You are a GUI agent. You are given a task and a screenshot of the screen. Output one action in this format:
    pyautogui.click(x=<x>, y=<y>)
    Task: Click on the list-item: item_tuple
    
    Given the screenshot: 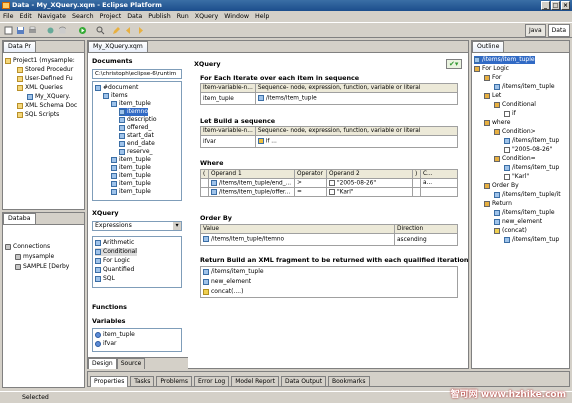 What is the action you would take?
    pyautogui.click(x=115, y=335)
    